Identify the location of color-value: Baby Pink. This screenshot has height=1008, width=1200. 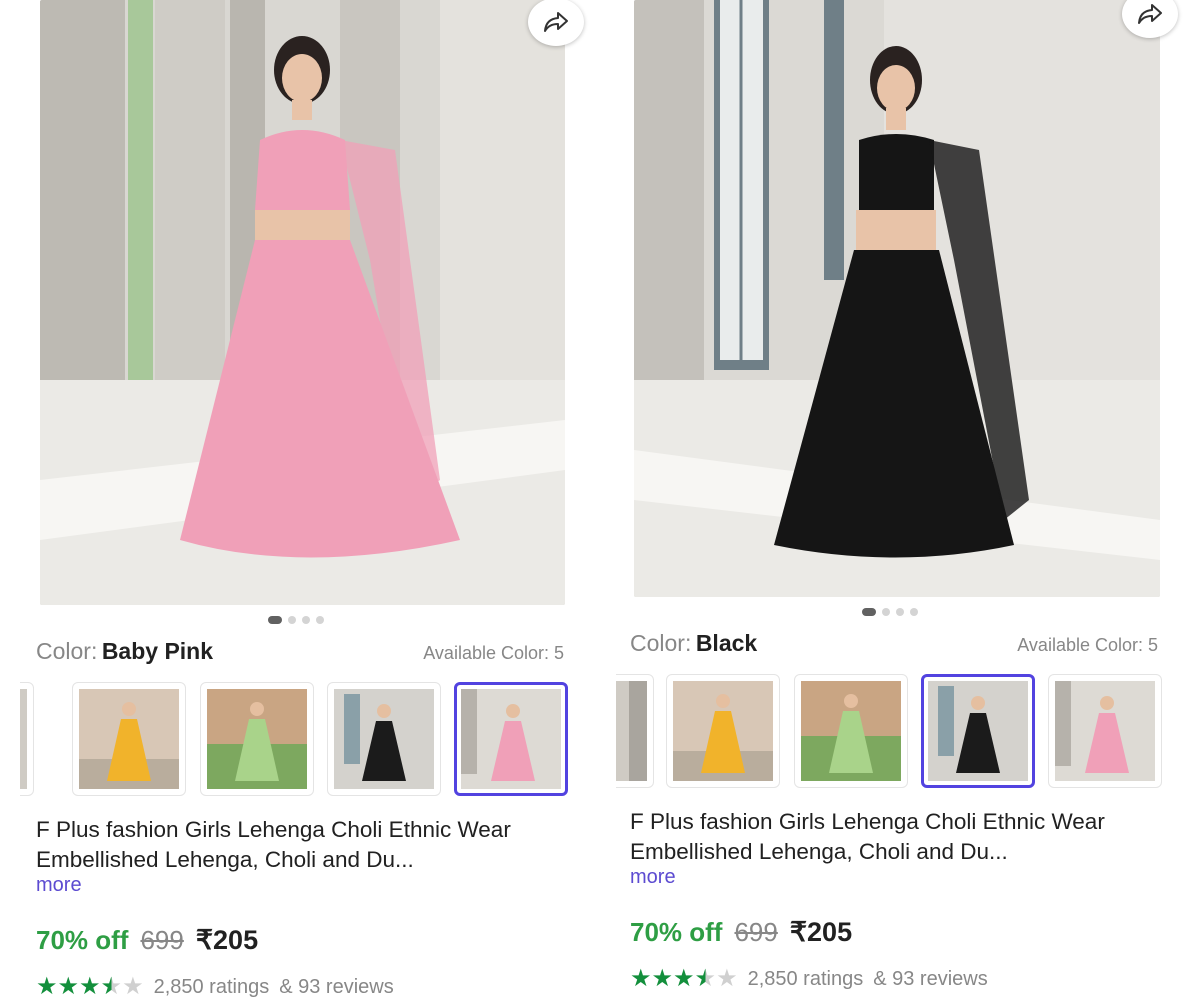
(157, 651).